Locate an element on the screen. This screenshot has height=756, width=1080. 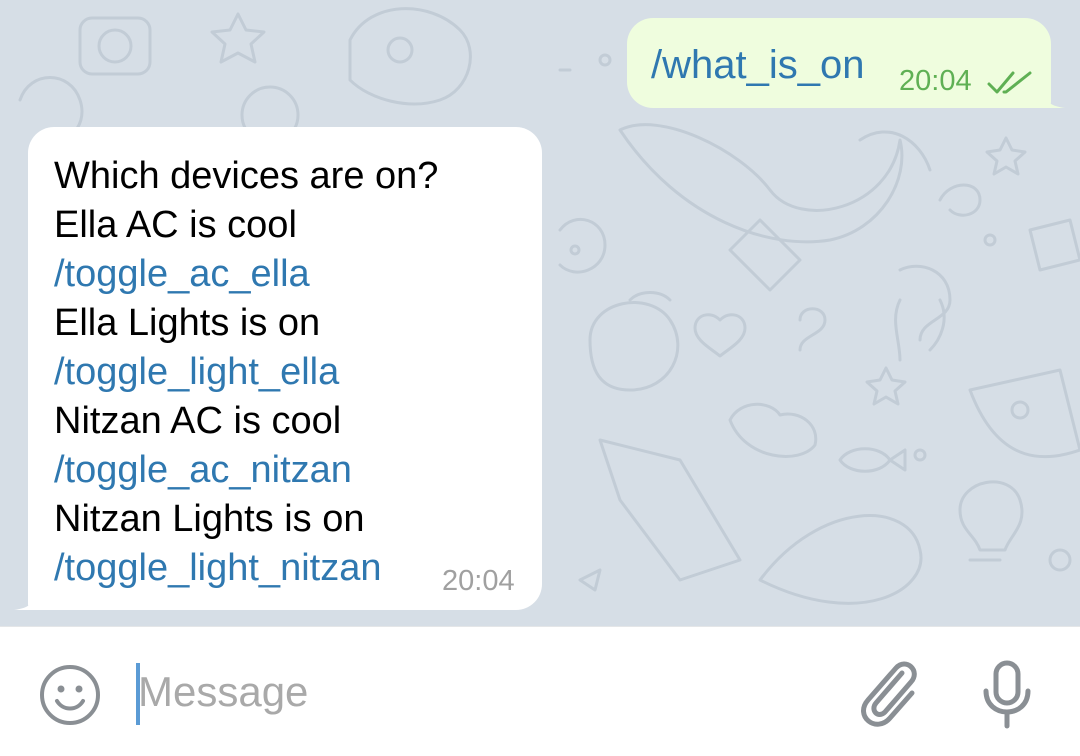
attach-icon is located at coordinates (891, 694).